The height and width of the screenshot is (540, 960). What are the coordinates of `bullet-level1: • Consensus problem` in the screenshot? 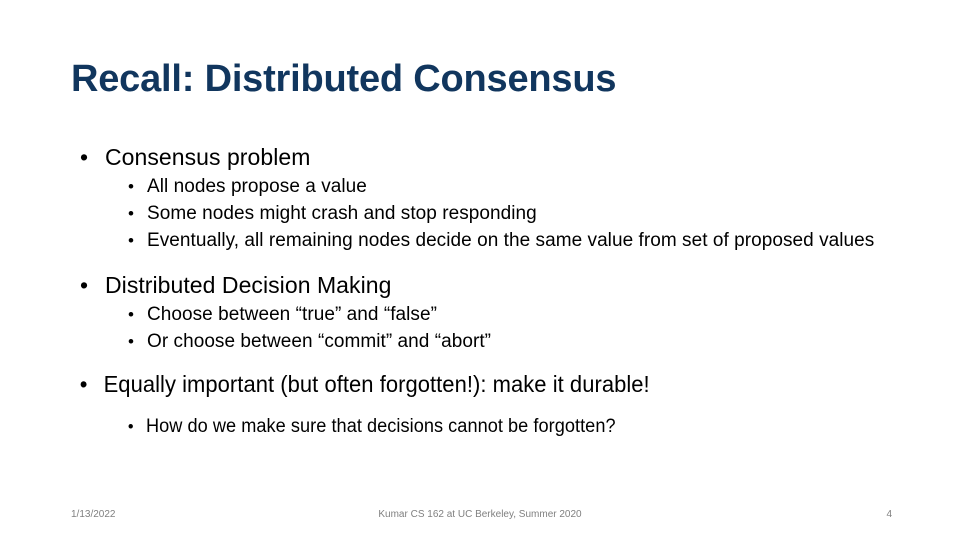 It's located at (497, 157).